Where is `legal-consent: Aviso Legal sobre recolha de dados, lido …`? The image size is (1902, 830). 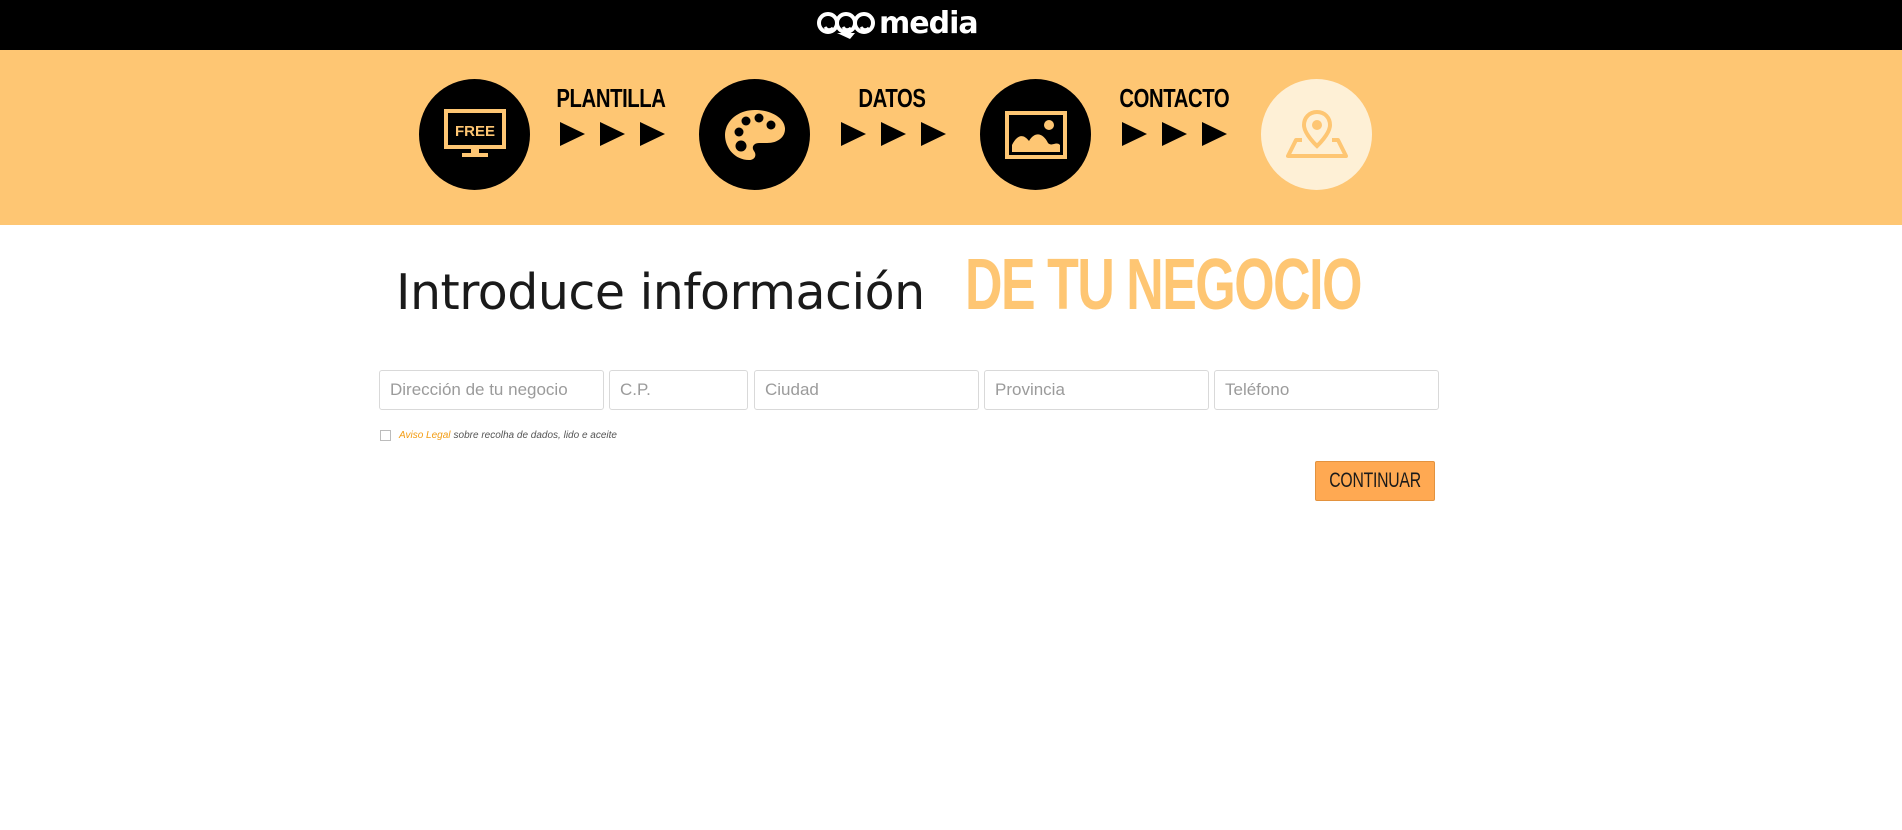 legal-consent: Aviso Legal sobre recolha de dados, lido … is located at coordinates (498, 435).